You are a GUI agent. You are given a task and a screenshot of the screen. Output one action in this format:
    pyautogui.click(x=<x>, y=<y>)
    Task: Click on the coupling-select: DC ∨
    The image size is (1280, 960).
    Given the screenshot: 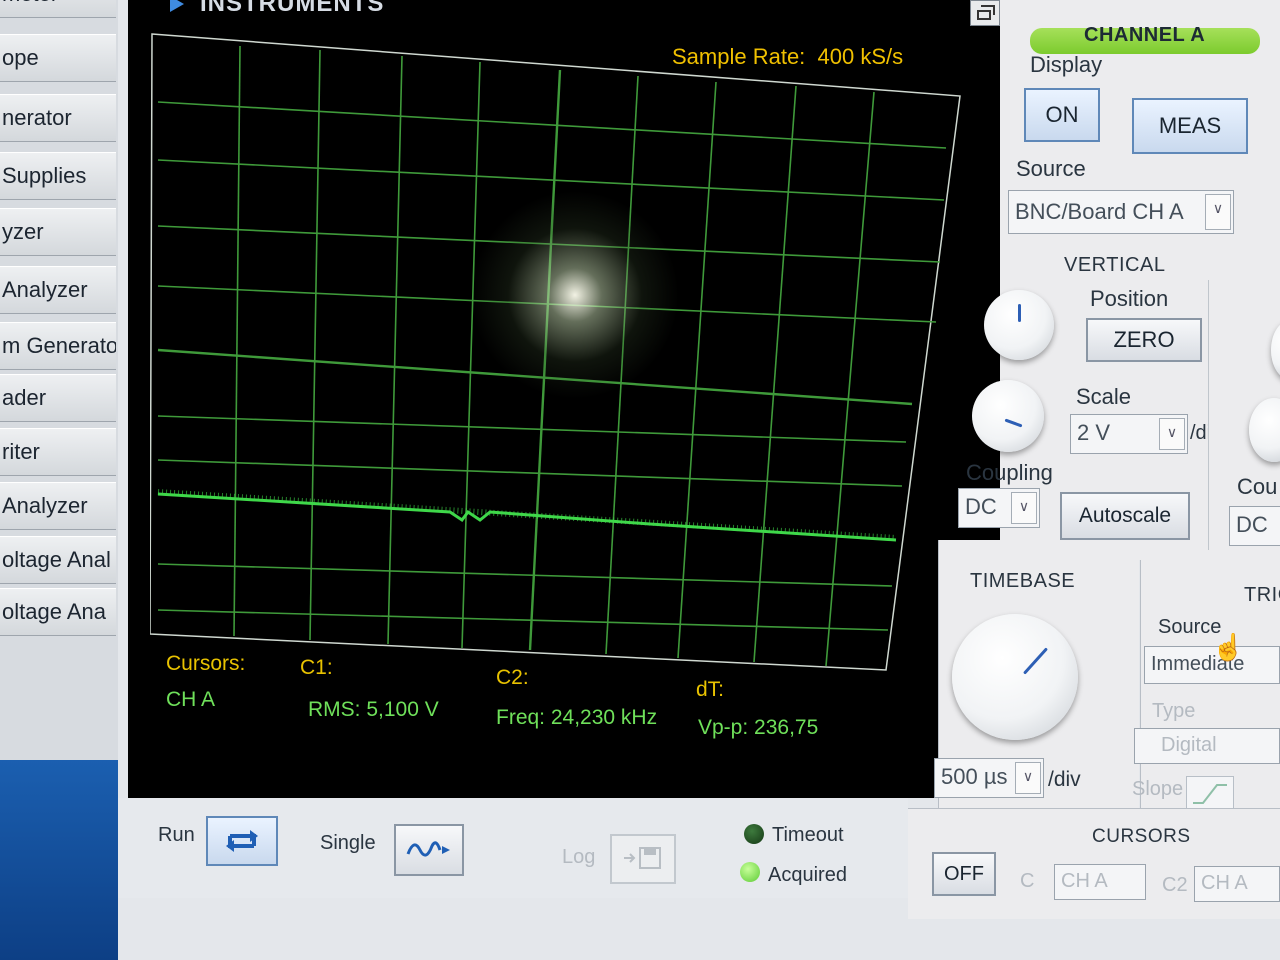 What is the action you would take?
    pyautogui.click(x=999, y=508)
    